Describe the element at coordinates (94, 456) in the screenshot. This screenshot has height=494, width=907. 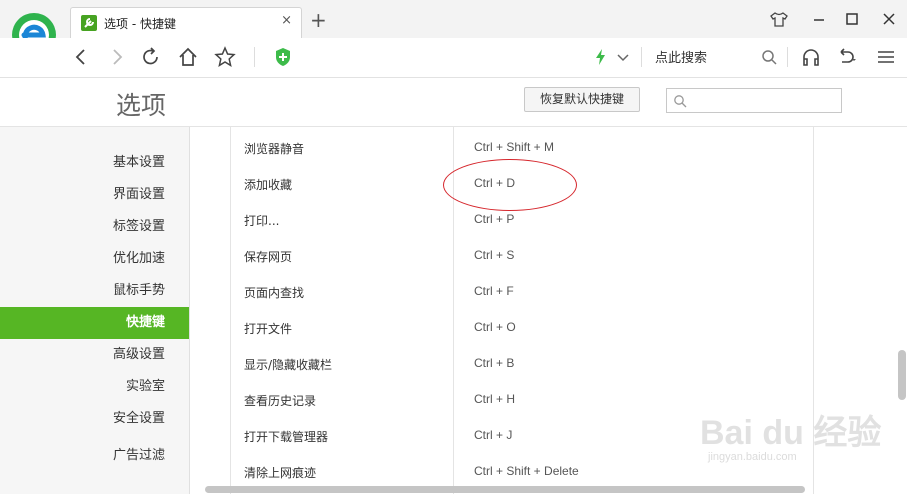
I see `sidebar-item-adblock: 广告过滤` at that location.